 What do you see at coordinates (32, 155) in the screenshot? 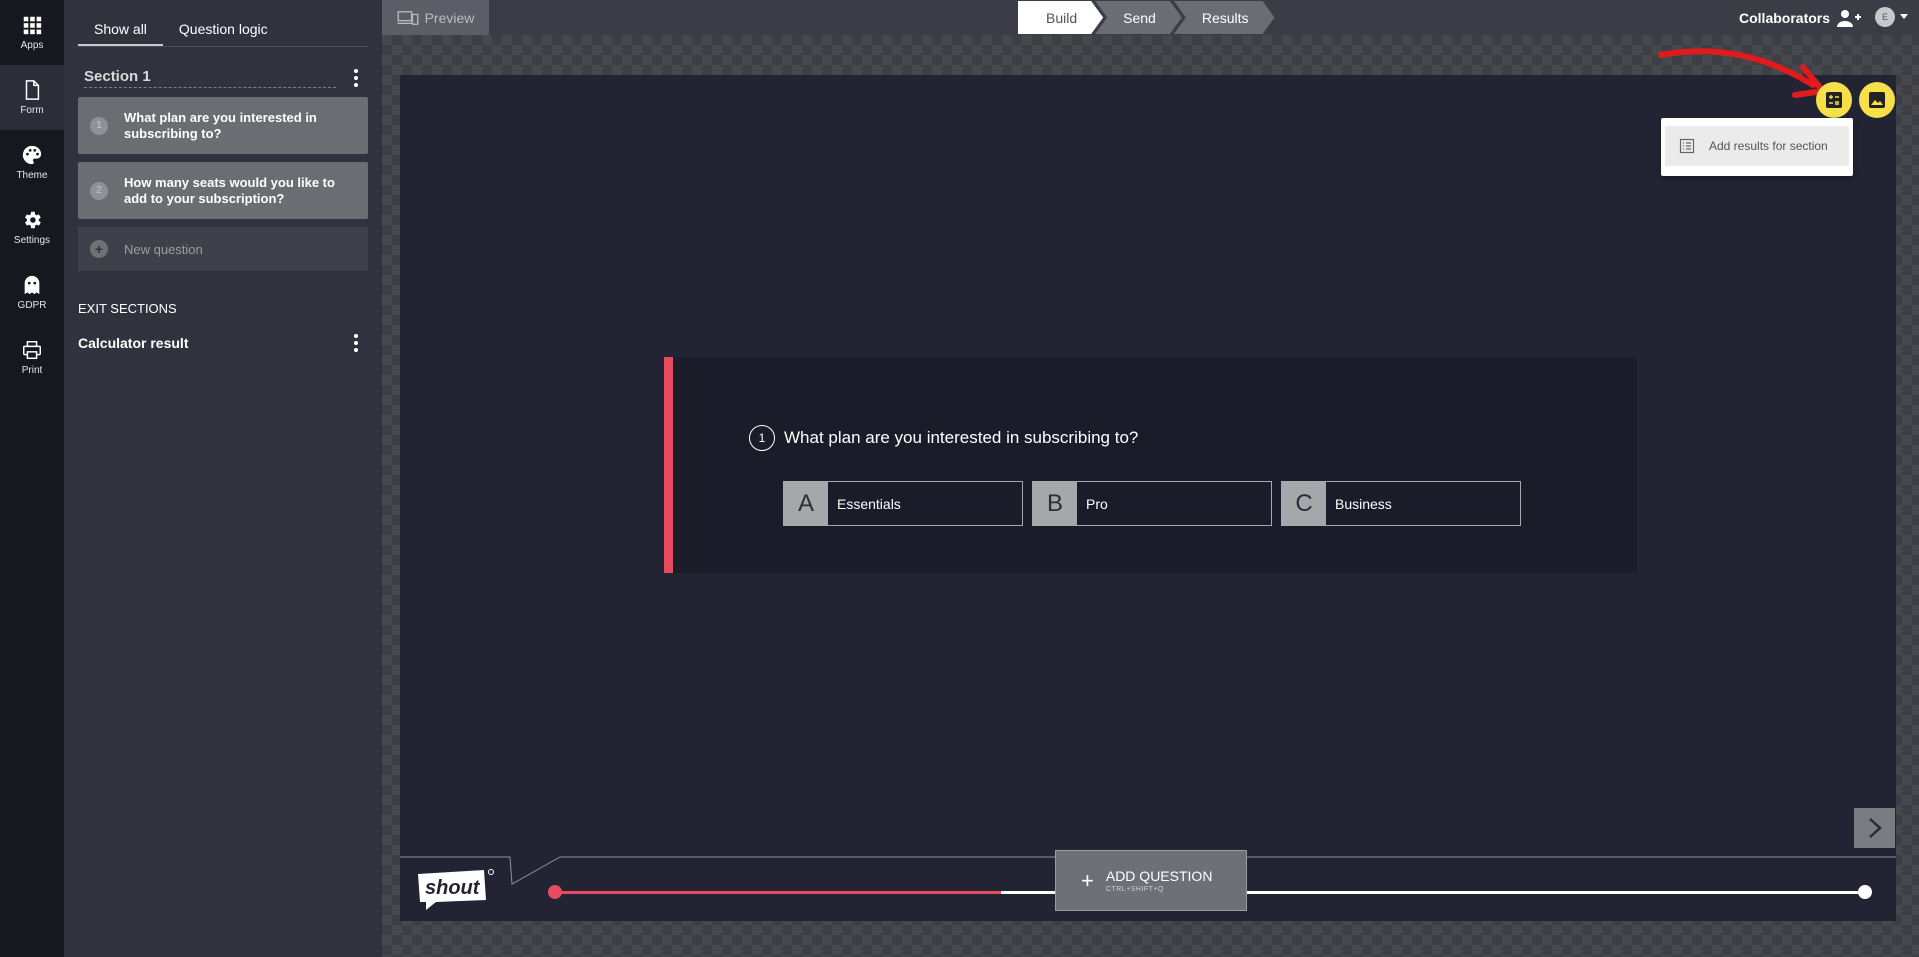
I see `palette-icon` at bounding box center [32, 155].